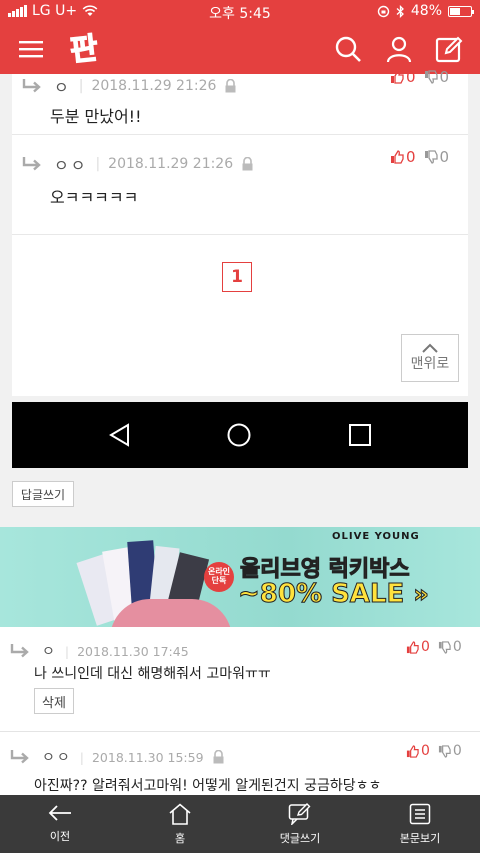  Describe the element at coordinates (420, 814) in the screenshot. I see `document-icon` at that location.